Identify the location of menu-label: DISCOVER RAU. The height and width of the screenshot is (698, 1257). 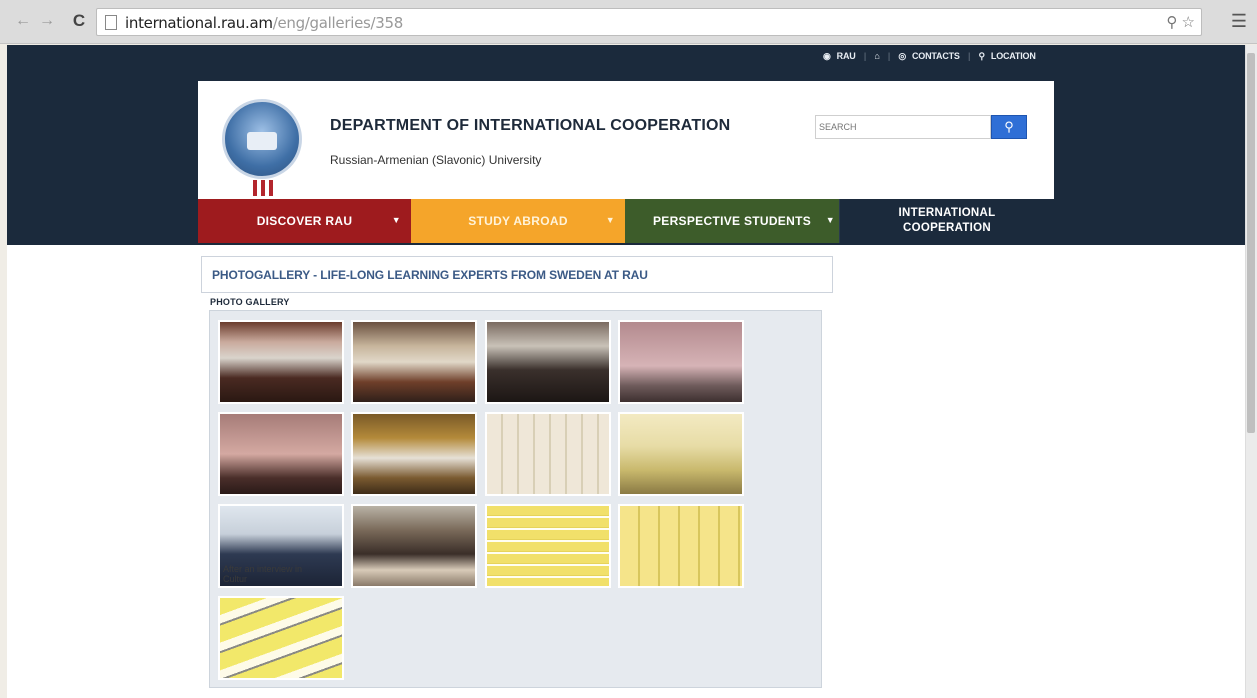
(304, 221).